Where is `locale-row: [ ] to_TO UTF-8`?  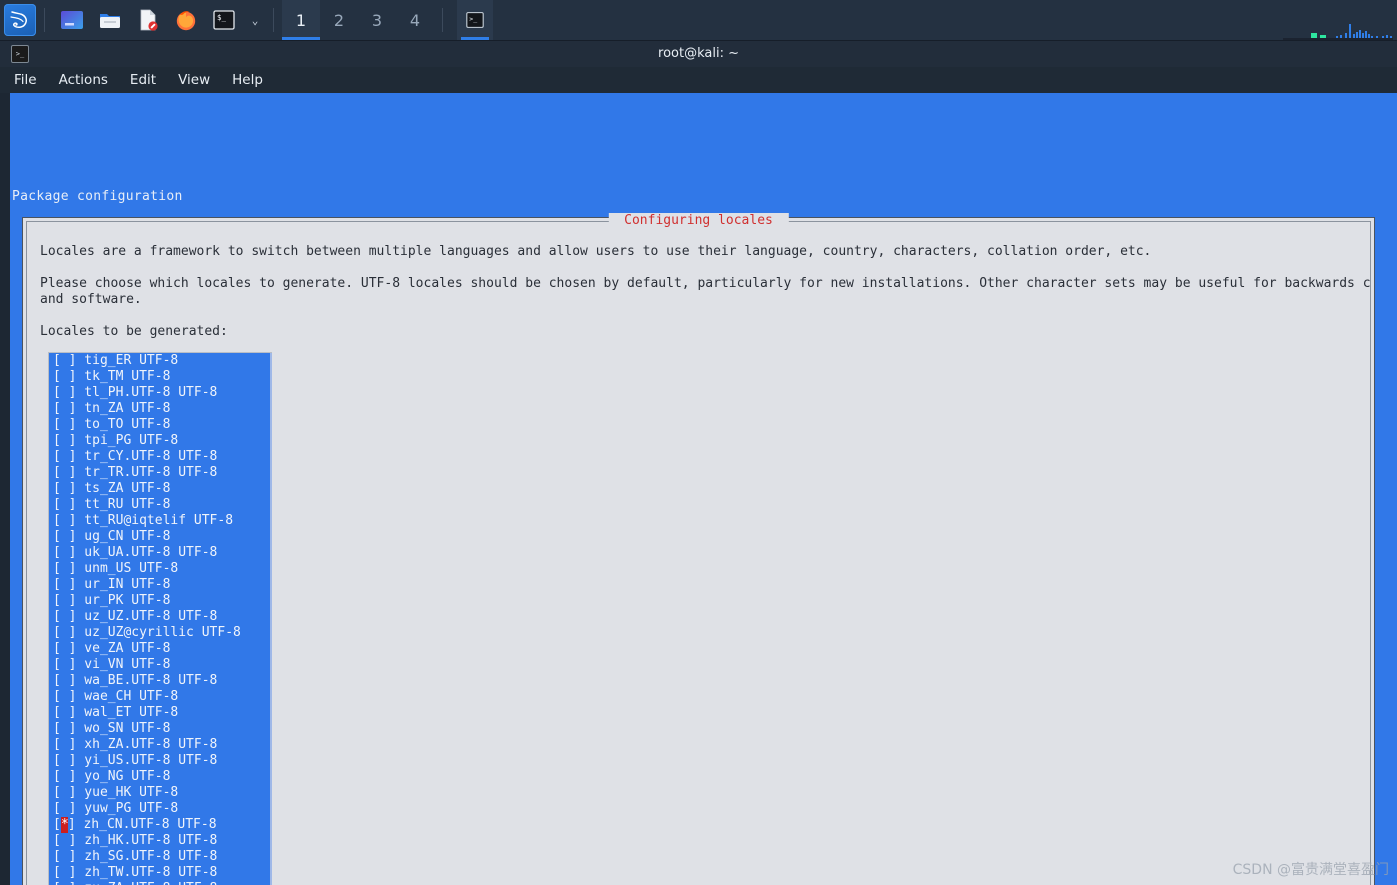
locale-row: [ ] to_TO UTF-8 is located at coordinates (160, 425).